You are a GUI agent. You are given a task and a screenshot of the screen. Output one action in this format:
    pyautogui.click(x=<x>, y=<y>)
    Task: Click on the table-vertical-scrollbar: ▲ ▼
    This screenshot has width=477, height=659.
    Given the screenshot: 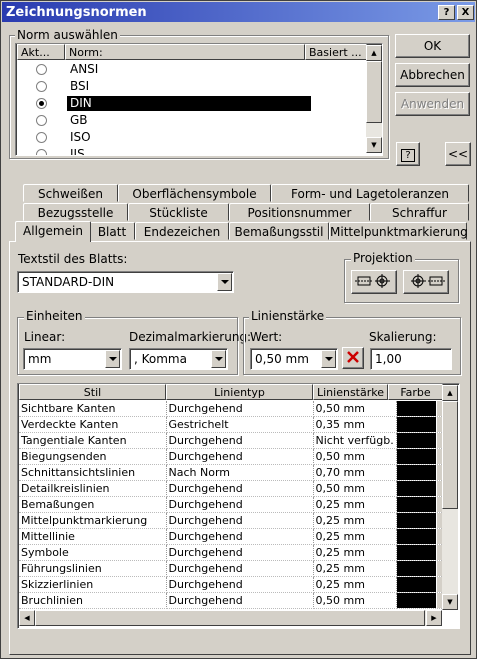 What is the action you would take?
    pyautogui.click(x=450, y=497)
    